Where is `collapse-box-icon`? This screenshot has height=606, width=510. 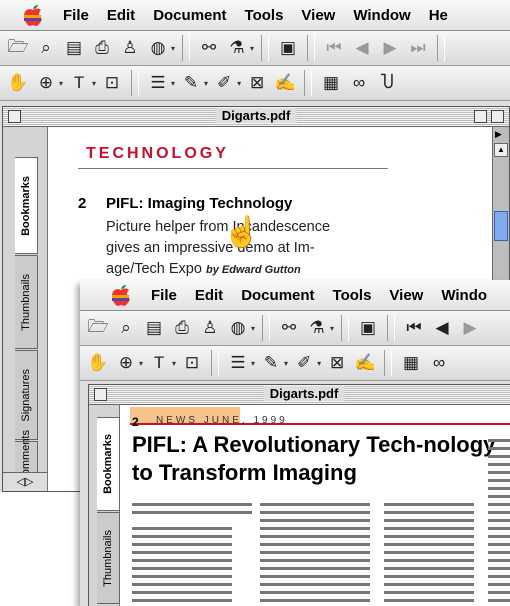
collapse-box-icon is located at coordinates (497, 116).